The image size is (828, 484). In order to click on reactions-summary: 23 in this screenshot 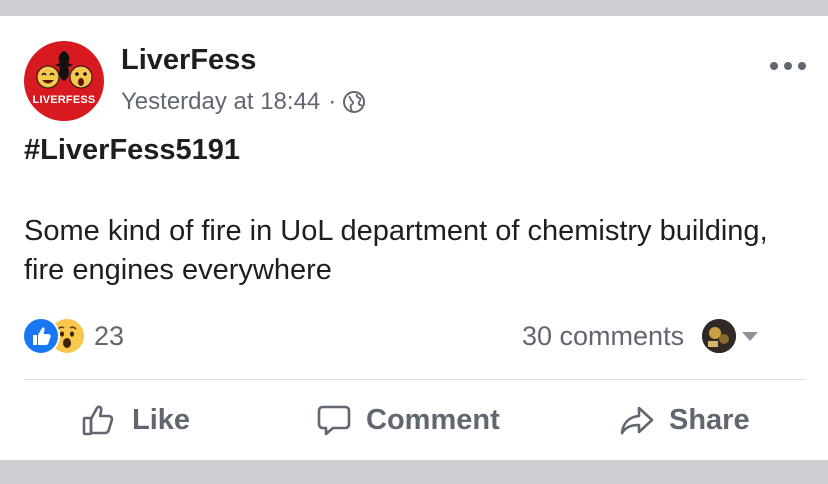, I will do `click(73, 336)`.